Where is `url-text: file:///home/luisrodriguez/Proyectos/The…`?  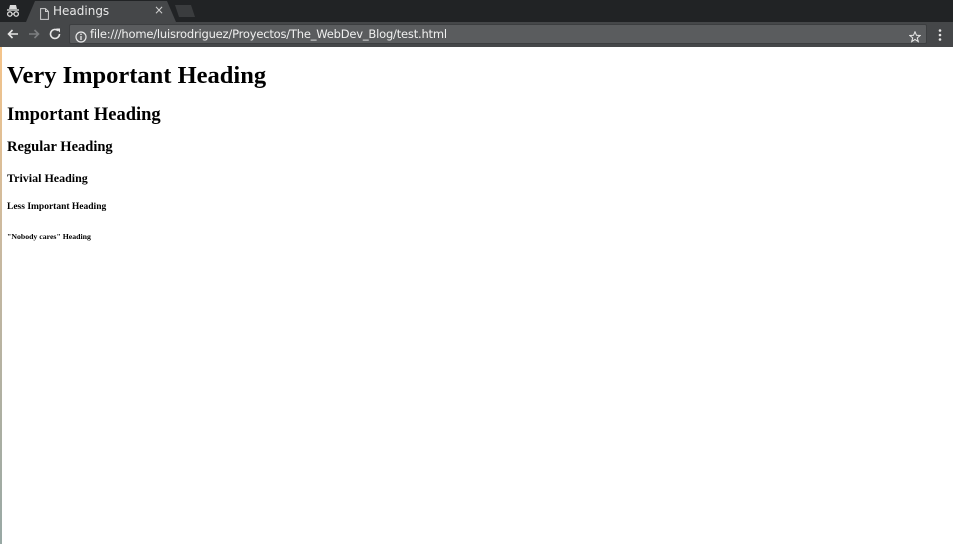 url-text: file:///home/luisrodriguez/Proyectos/The… is located at coordinates (268, 34).